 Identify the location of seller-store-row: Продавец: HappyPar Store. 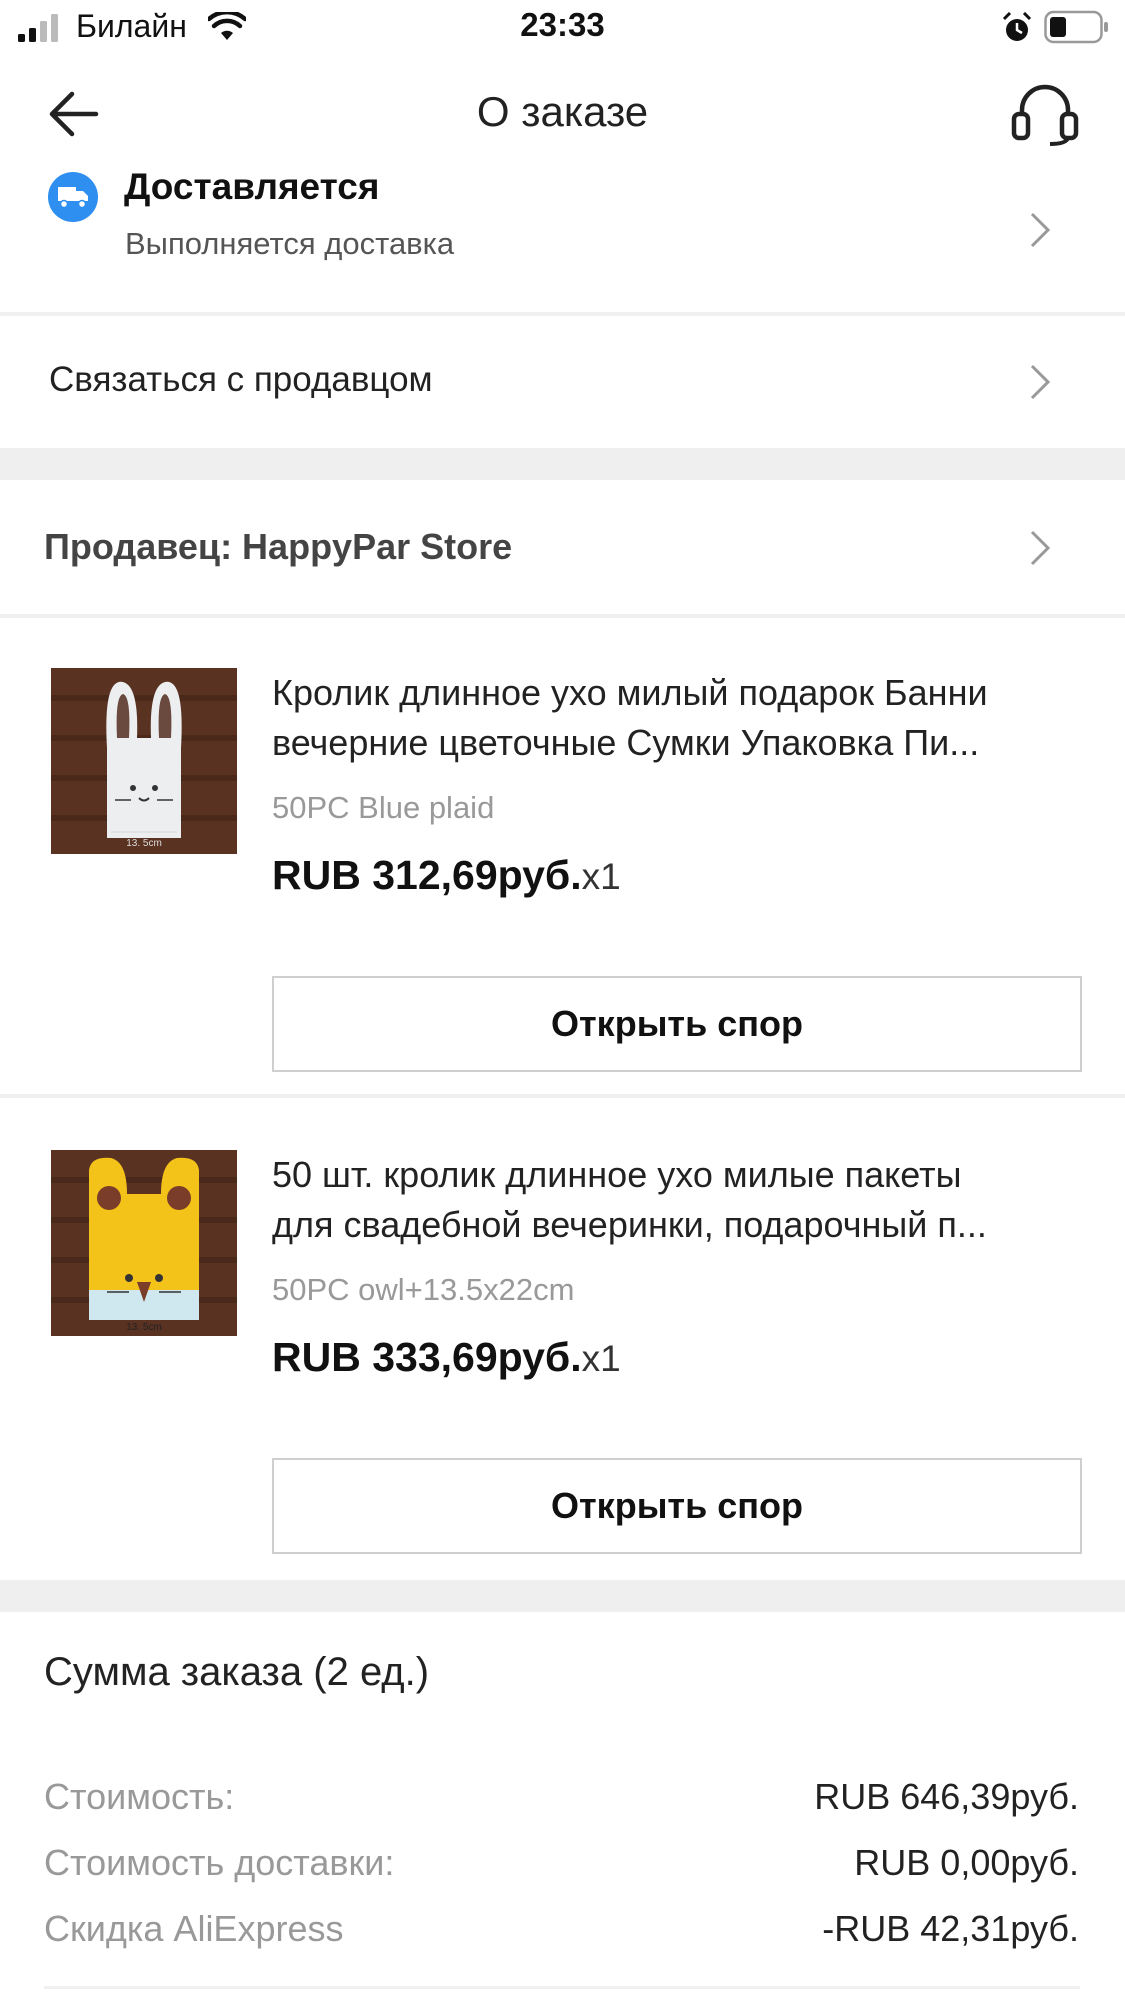
(562, 547).